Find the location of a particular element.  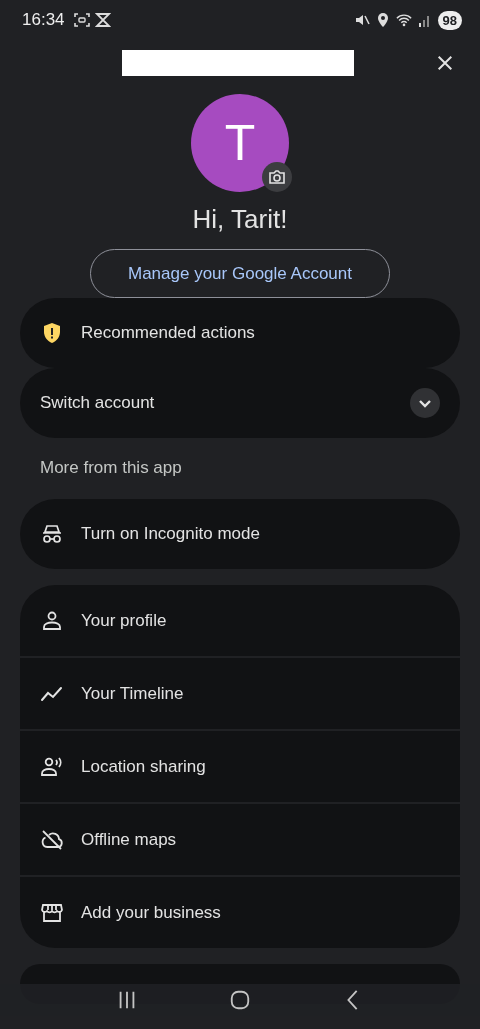

menu-item: Offline maps is located at coordinates (240, 839).